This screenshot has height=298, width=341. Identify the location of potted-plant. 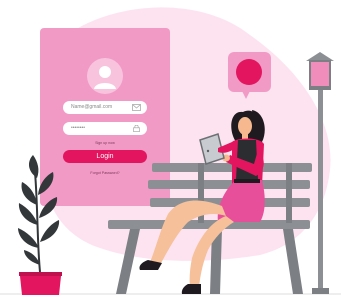
(40, 225).